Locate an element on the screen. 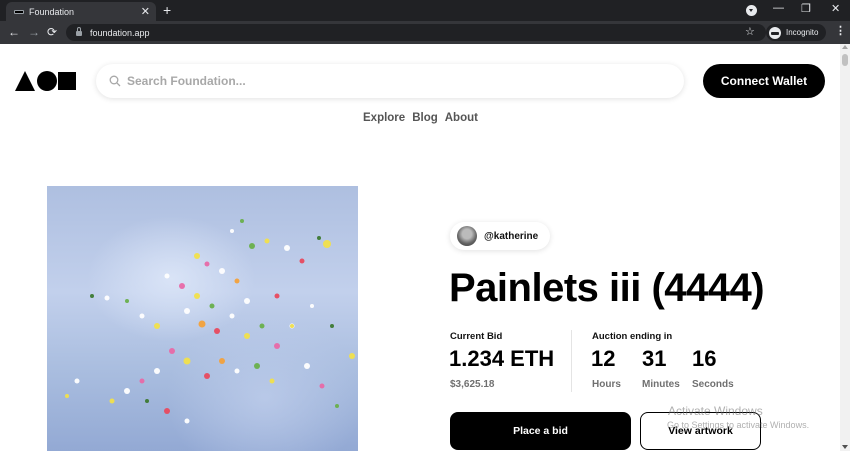 Image resolution: width=850 pixels, height=451 pixels. nav-link-blog: Blog is located at coordinates (425, 118).